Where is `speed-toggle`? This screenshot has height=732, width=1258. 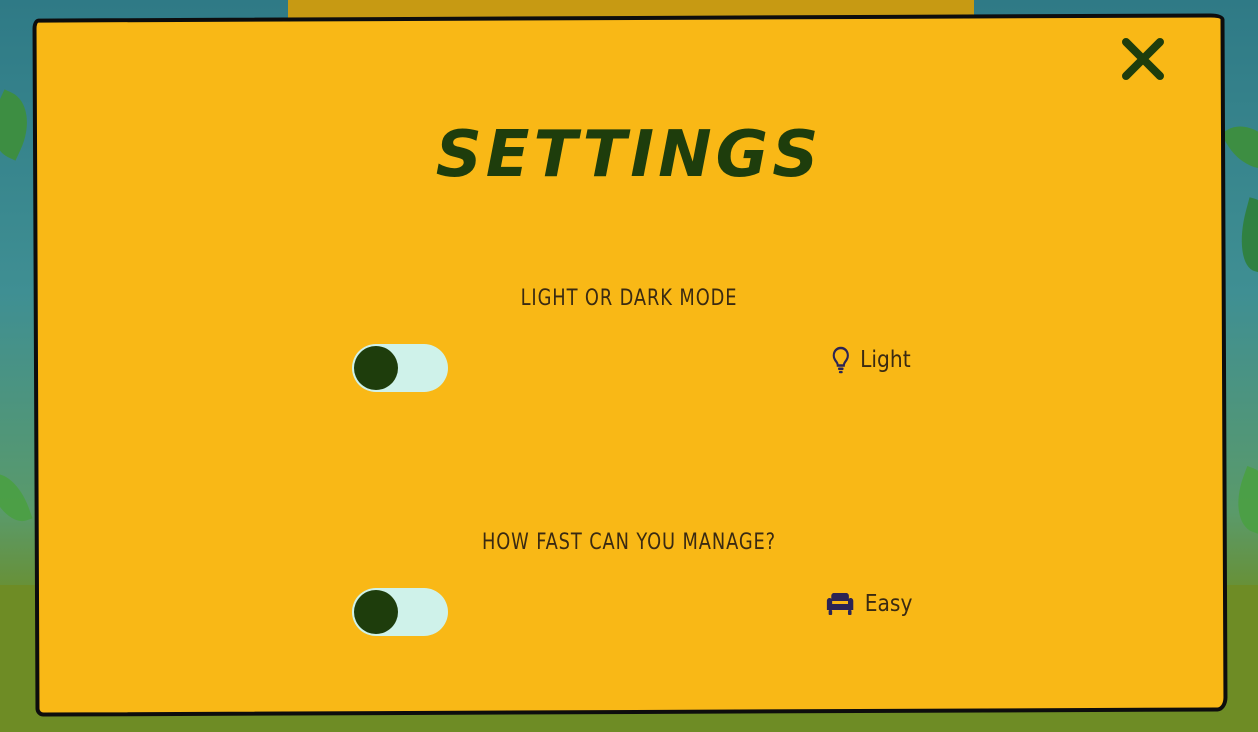 speed-toggle is located at coordinates (400, 612).